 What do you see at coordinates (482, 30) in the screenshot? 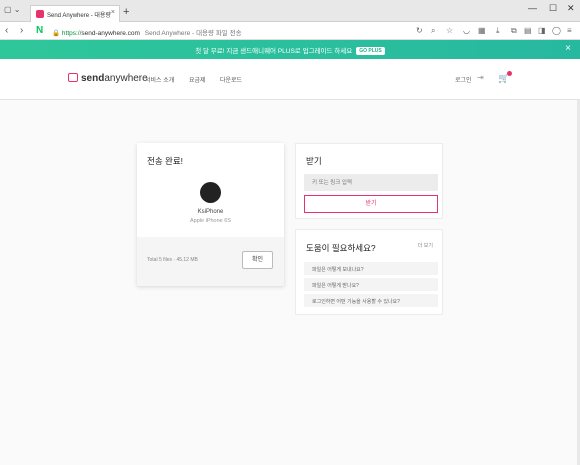
I see `grid-icon: ▦` at bounding box center [482, 30].